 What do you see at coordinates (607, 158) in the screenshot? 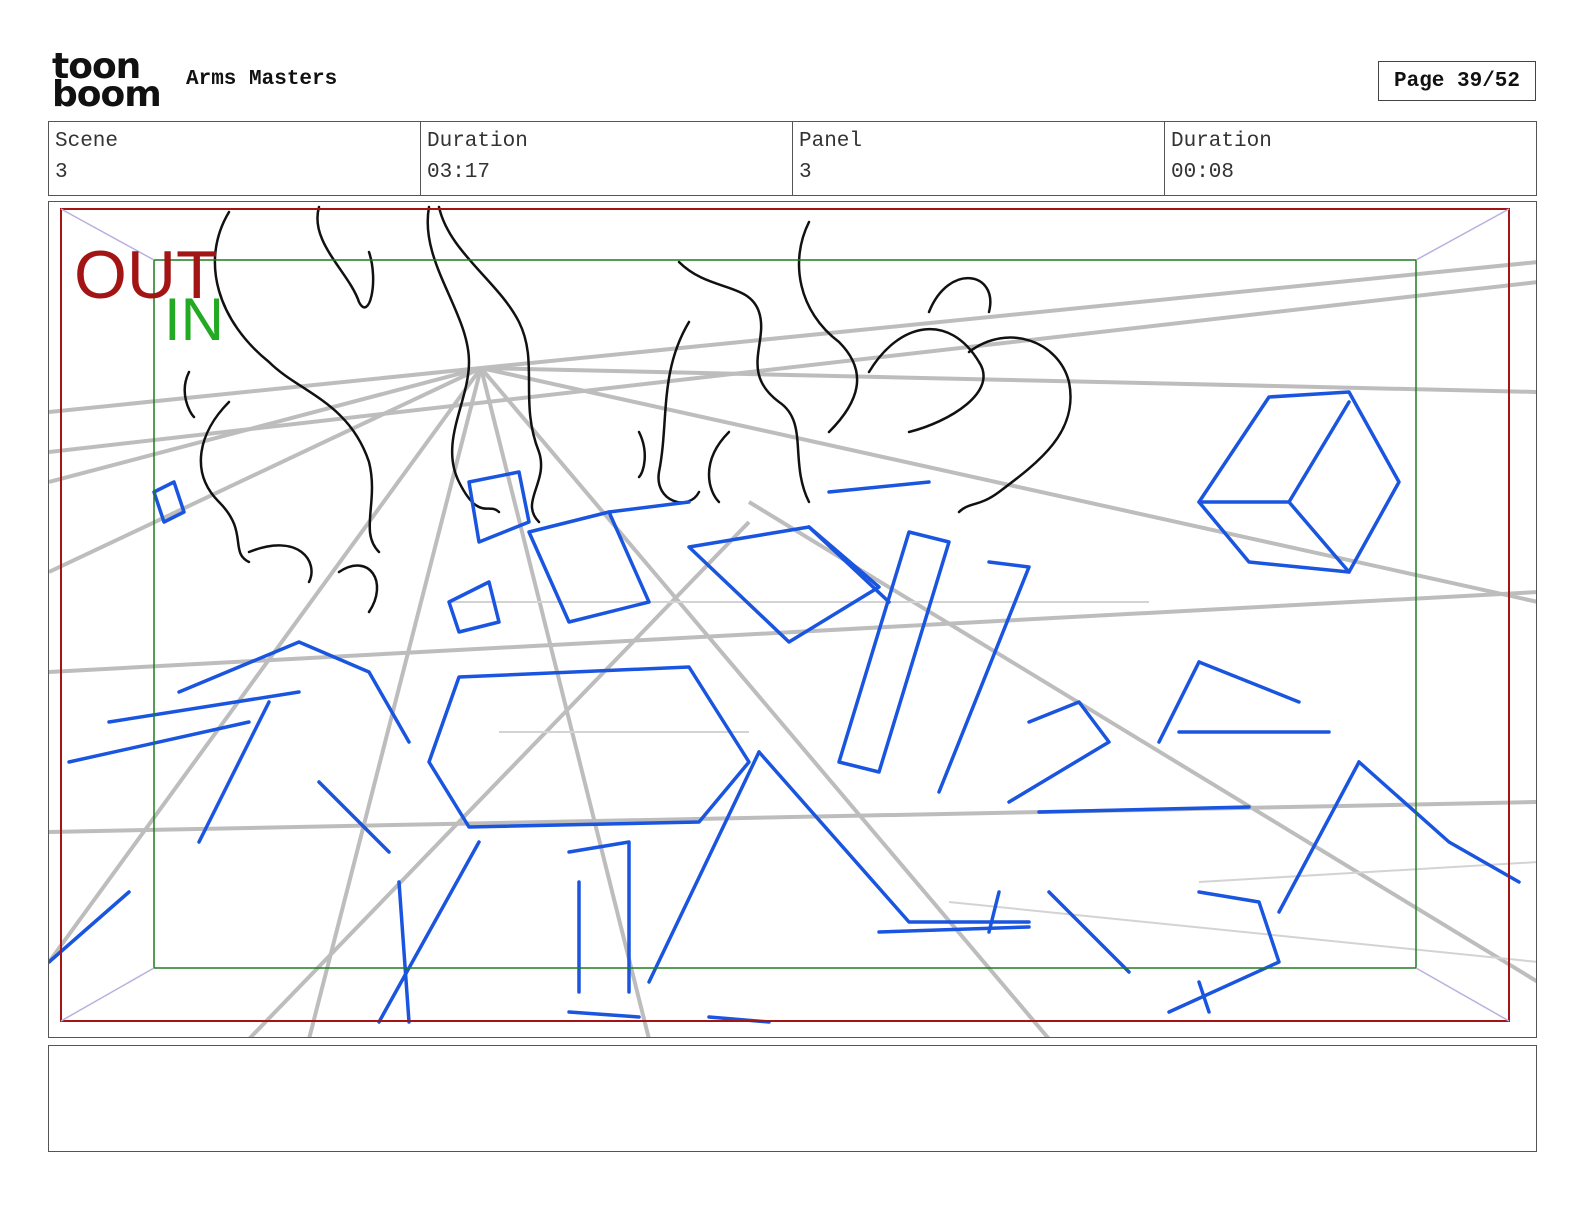
I see `scene-duration-cell: Duration 03:17` at bounding box center [607, 158].